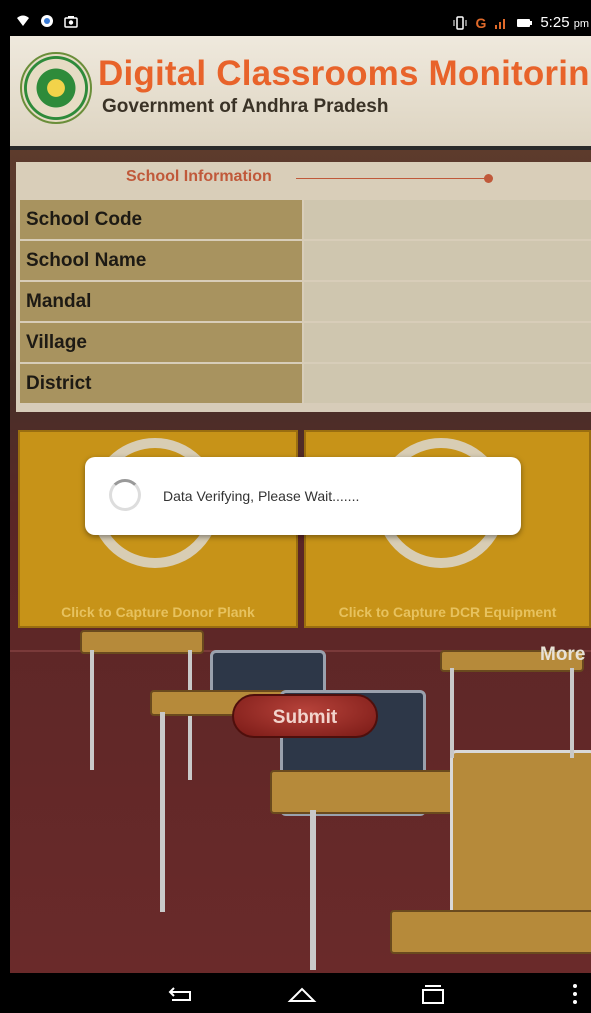 This screenshot has width=591, height=1013. I want to click on app-subtitle: Government of Andhra Pradesh, so click(245, 106).